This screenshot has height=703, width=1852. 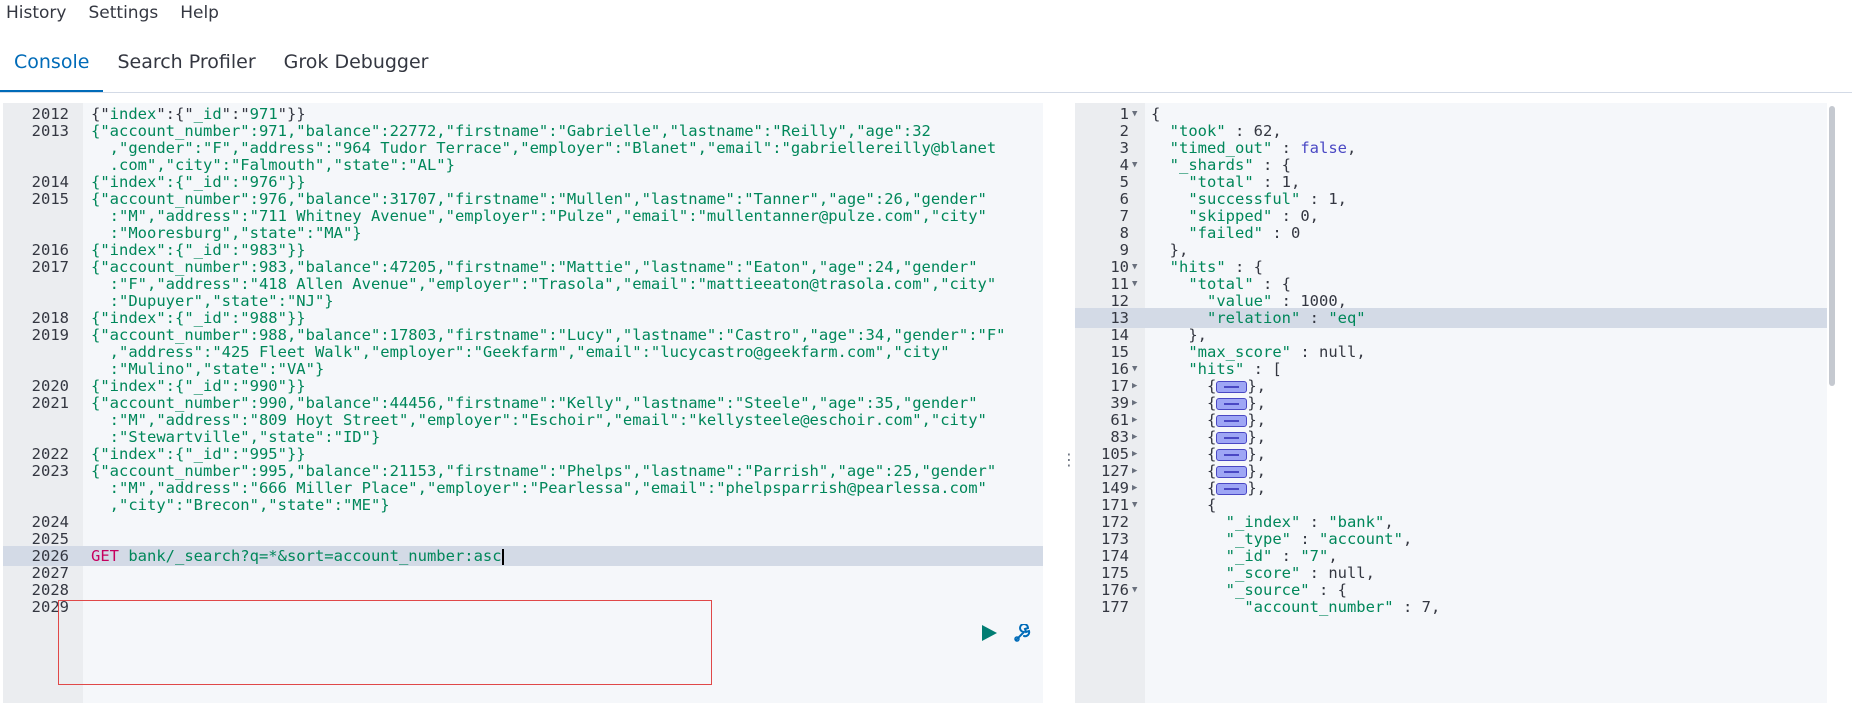 I want to click on code-token: ,, so click(x=1435, y=607).